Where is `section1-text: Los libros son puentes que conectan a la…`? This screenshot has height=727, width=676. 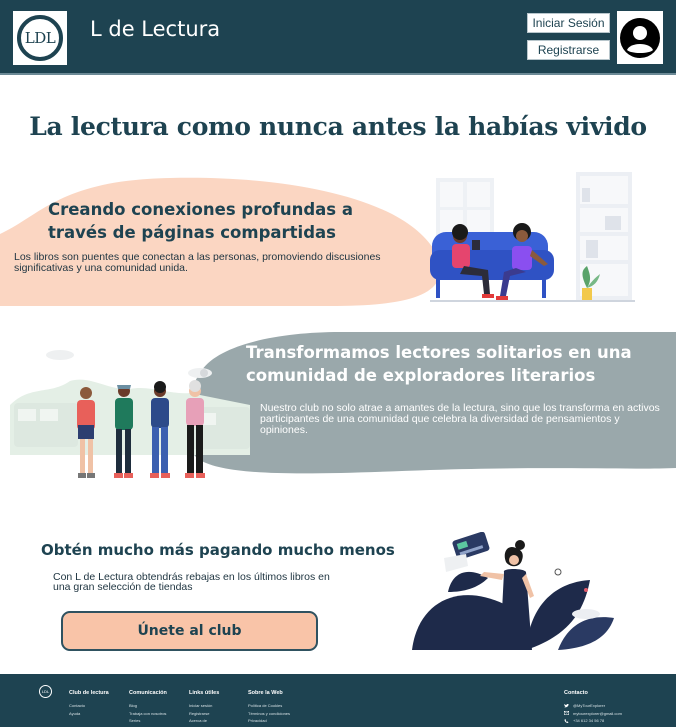
section1-text: Los libros son puentes que conectan a la… is located at coordinates (197, 262).